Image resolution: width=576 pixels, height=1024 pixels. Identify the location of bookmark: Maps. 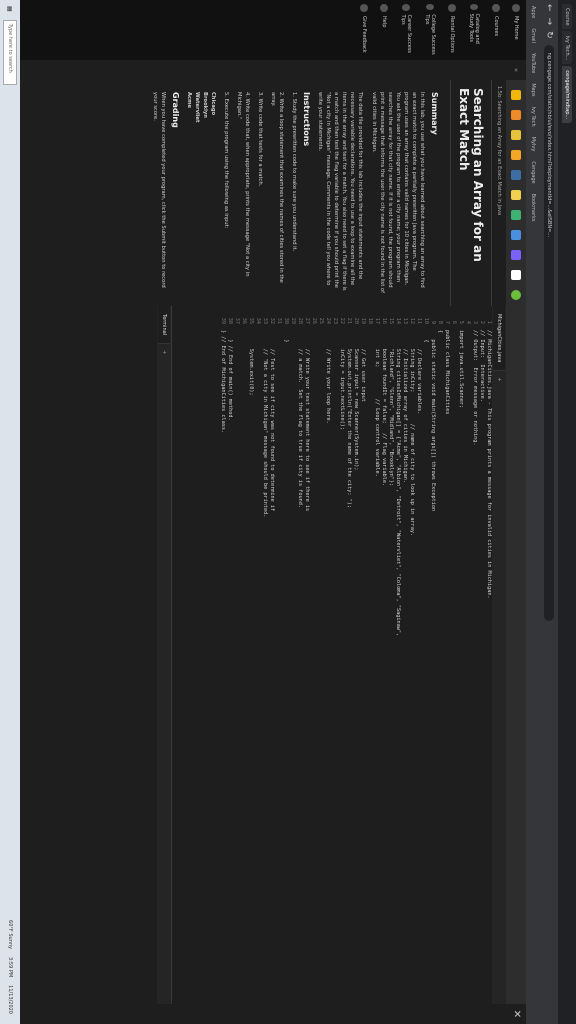
(533, 89).